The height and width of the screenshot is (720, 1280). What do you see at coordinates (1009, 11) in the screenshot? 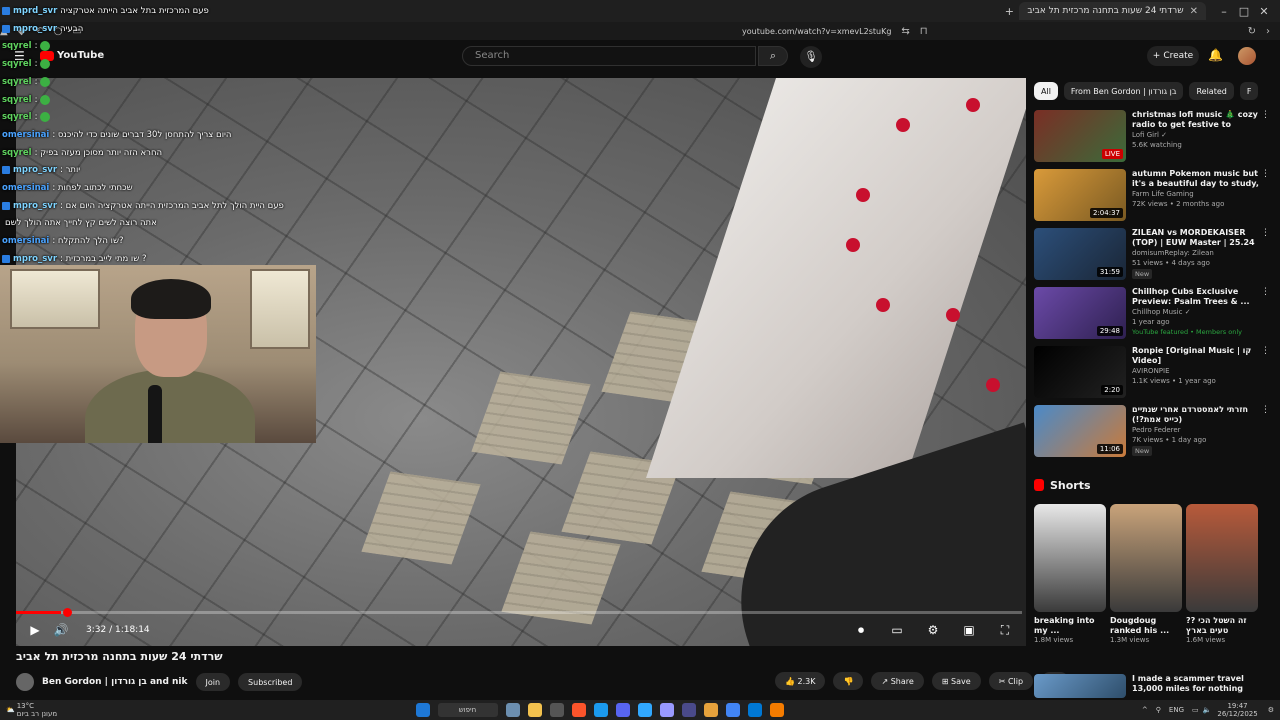
I see `new-tab-icon: +` at bounding box center [1009, 11].